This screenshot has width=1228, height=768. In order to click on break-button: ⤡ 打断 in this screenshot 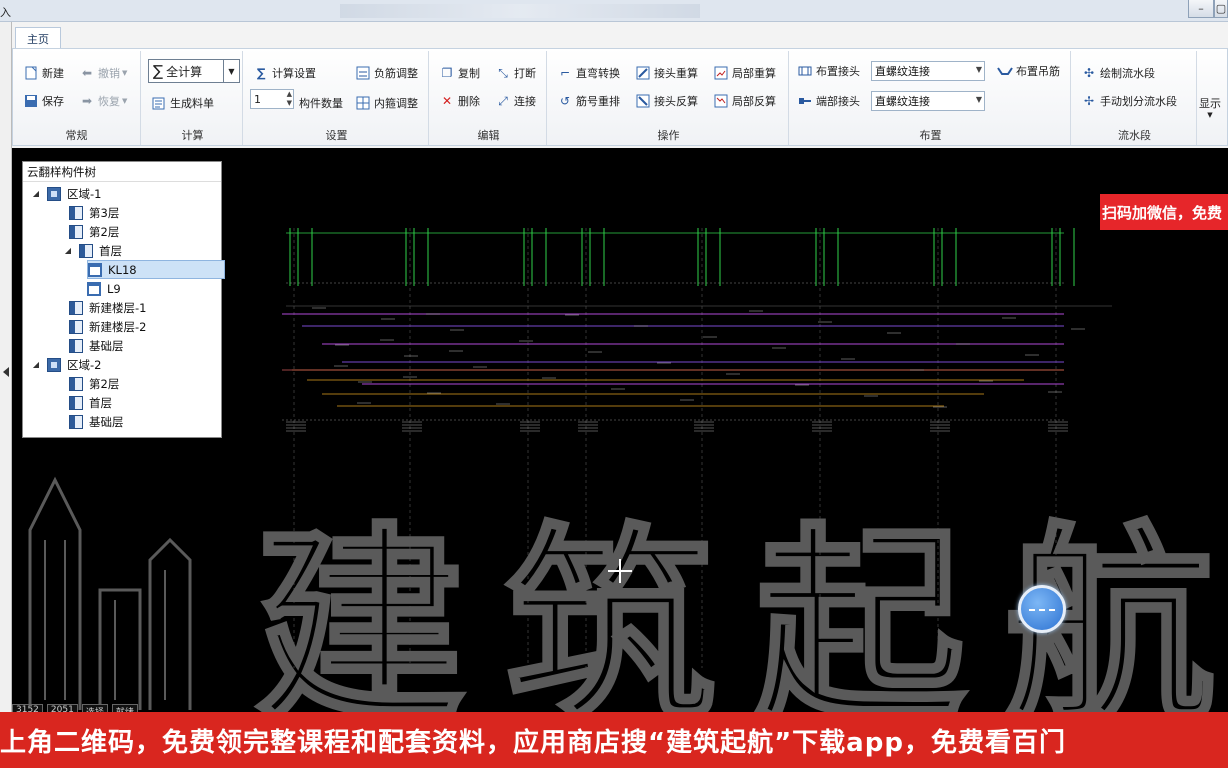, I will do `click(515, 73)`.